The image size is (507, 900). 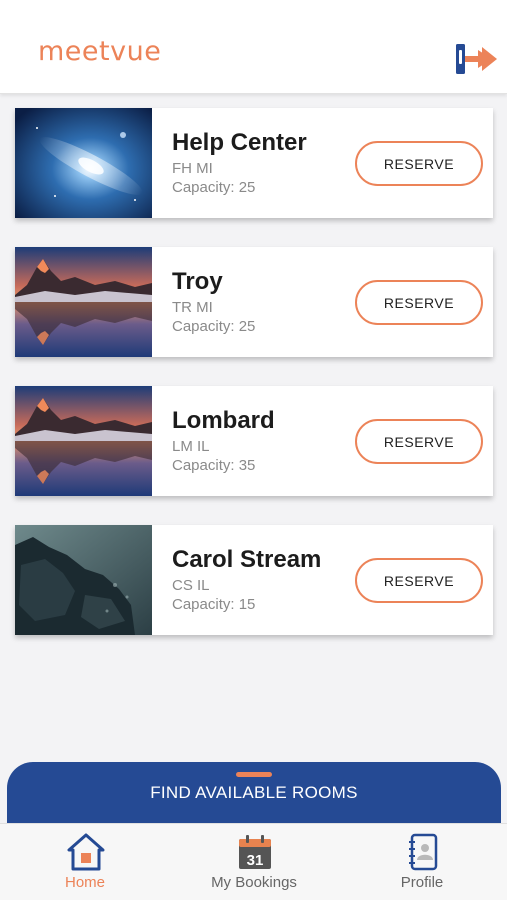 I want to click on app-header: meetvue, so click(x=253, y=47).